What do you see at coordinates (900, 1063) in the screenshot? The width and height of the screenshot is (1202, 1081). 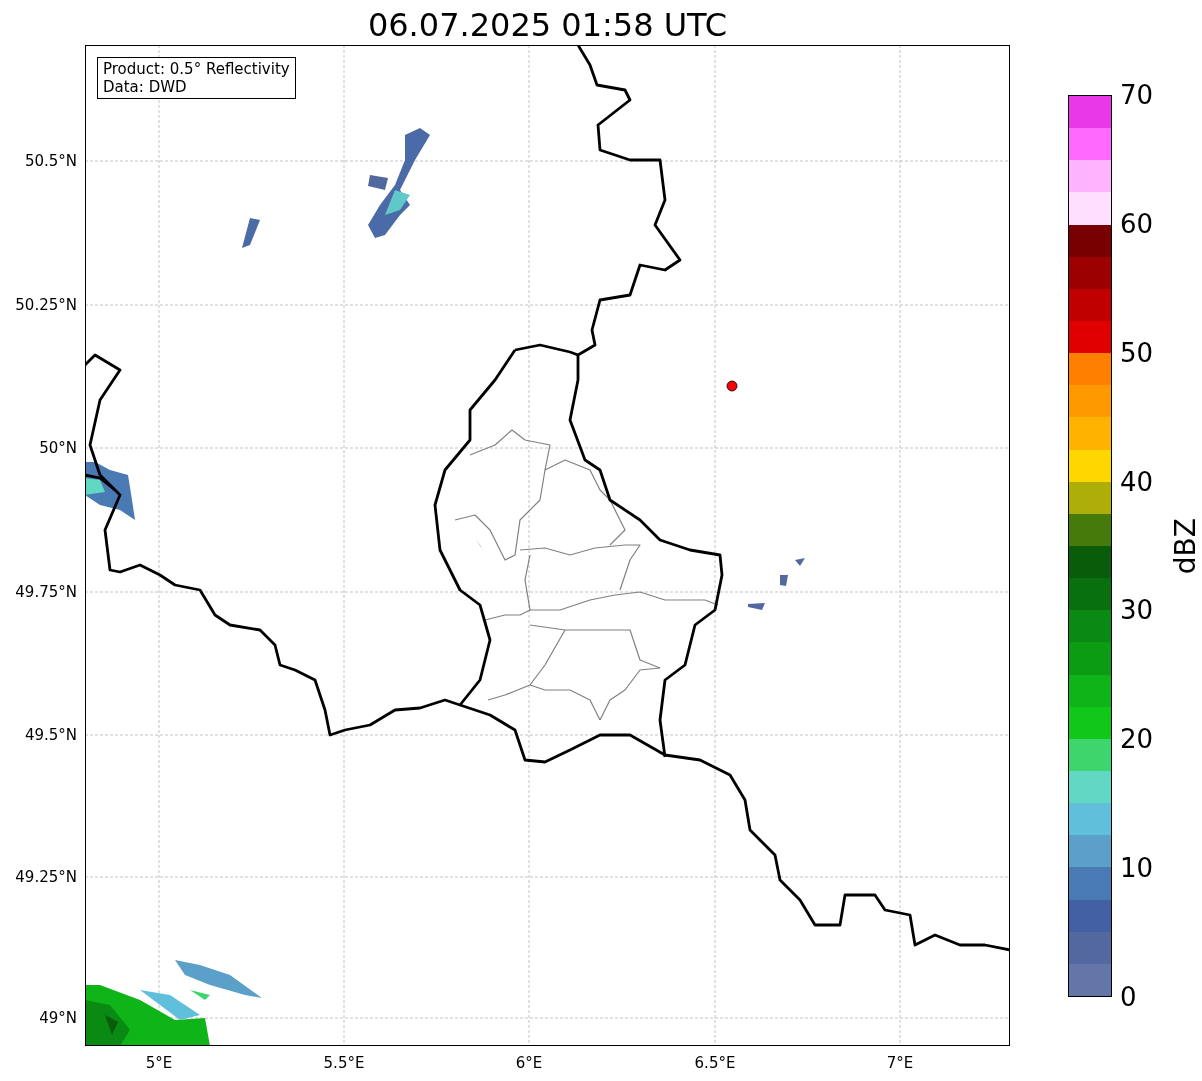 I see `longitude-label: 7°E` at bounding box center [900, 1063].